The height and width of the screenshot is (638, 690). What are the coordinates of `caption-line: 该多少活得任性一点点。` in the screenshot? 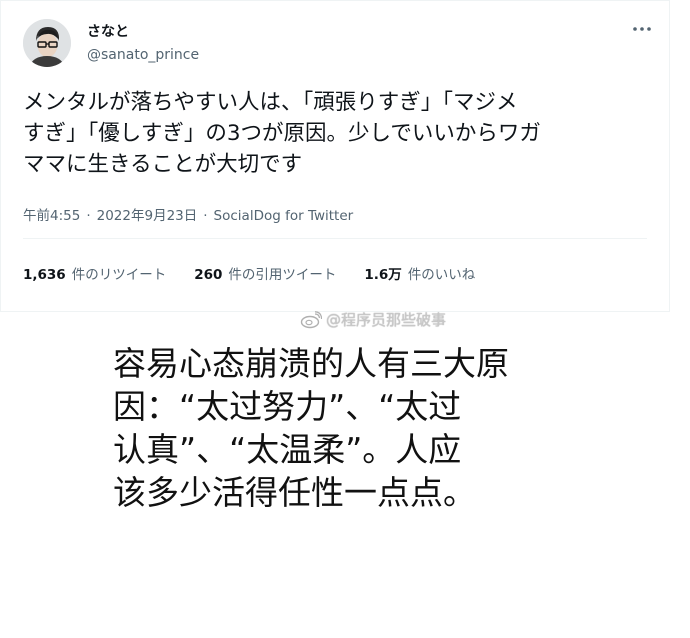 It's located at (294, 492).